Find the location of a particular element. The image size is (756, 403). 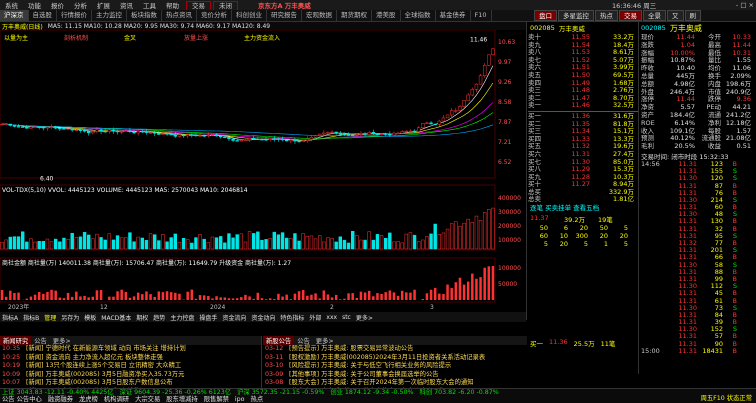

tick-row: 15:00 11.31 18431 B is located at coordinates (697, 351).